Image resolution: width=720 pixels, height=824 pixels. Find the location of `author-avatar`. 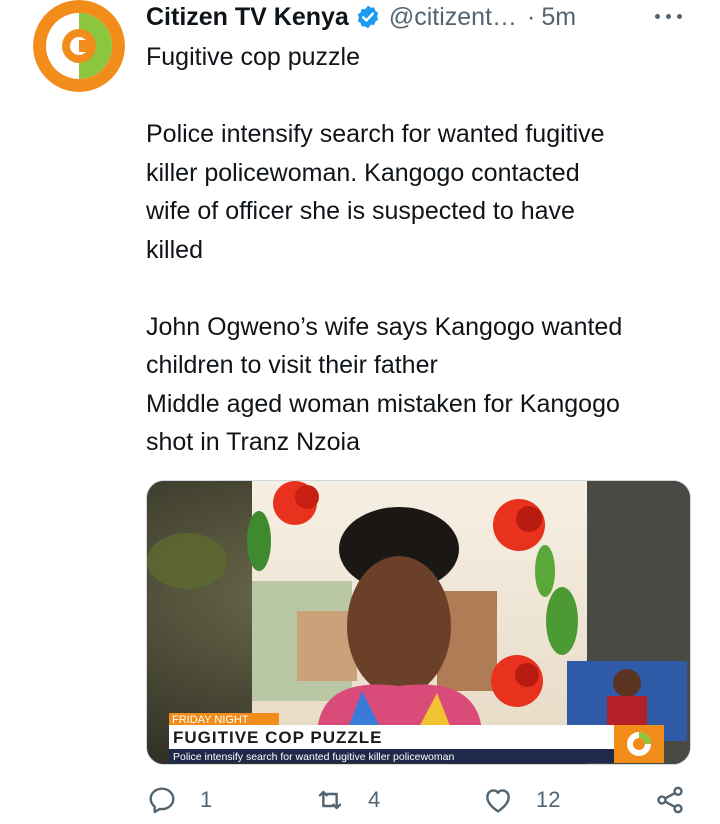

author-avatar is located at coordinates (79, 46).